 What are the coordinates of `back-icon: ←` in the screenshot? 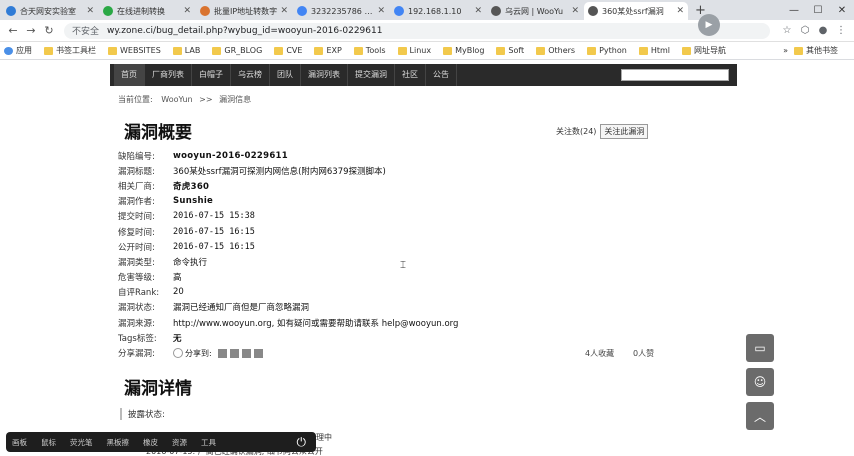 It's located at (13, 30).